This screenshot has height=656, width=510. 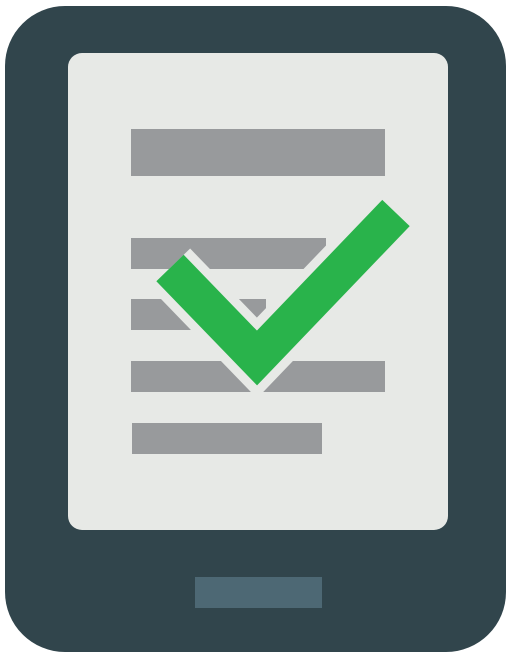 I want to click on home-button, so click(x=258, y=592).